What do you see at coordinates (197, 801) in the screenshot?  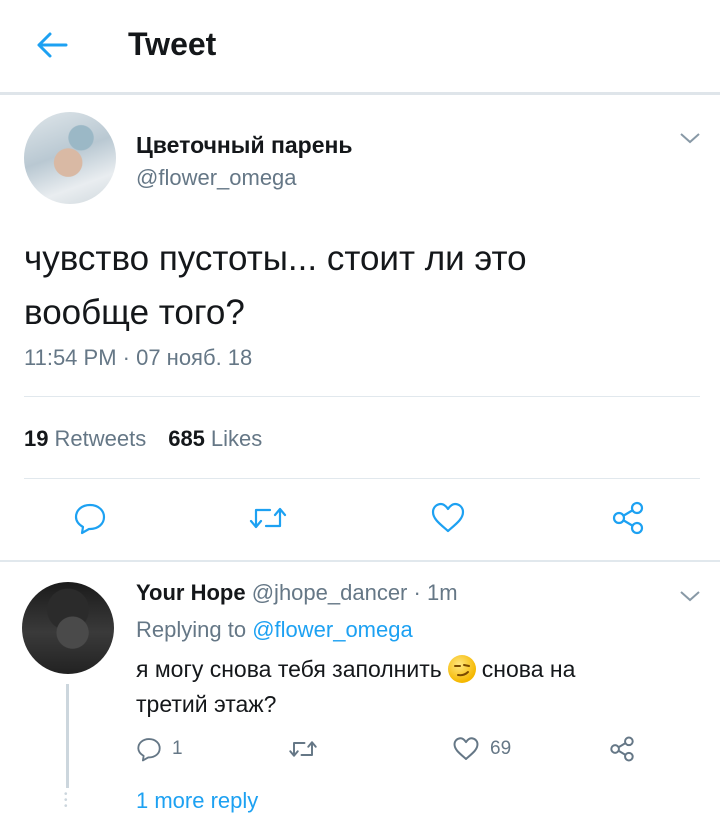 I see `more-replies-link: 1 more reply` at bounding box center [197, 801].